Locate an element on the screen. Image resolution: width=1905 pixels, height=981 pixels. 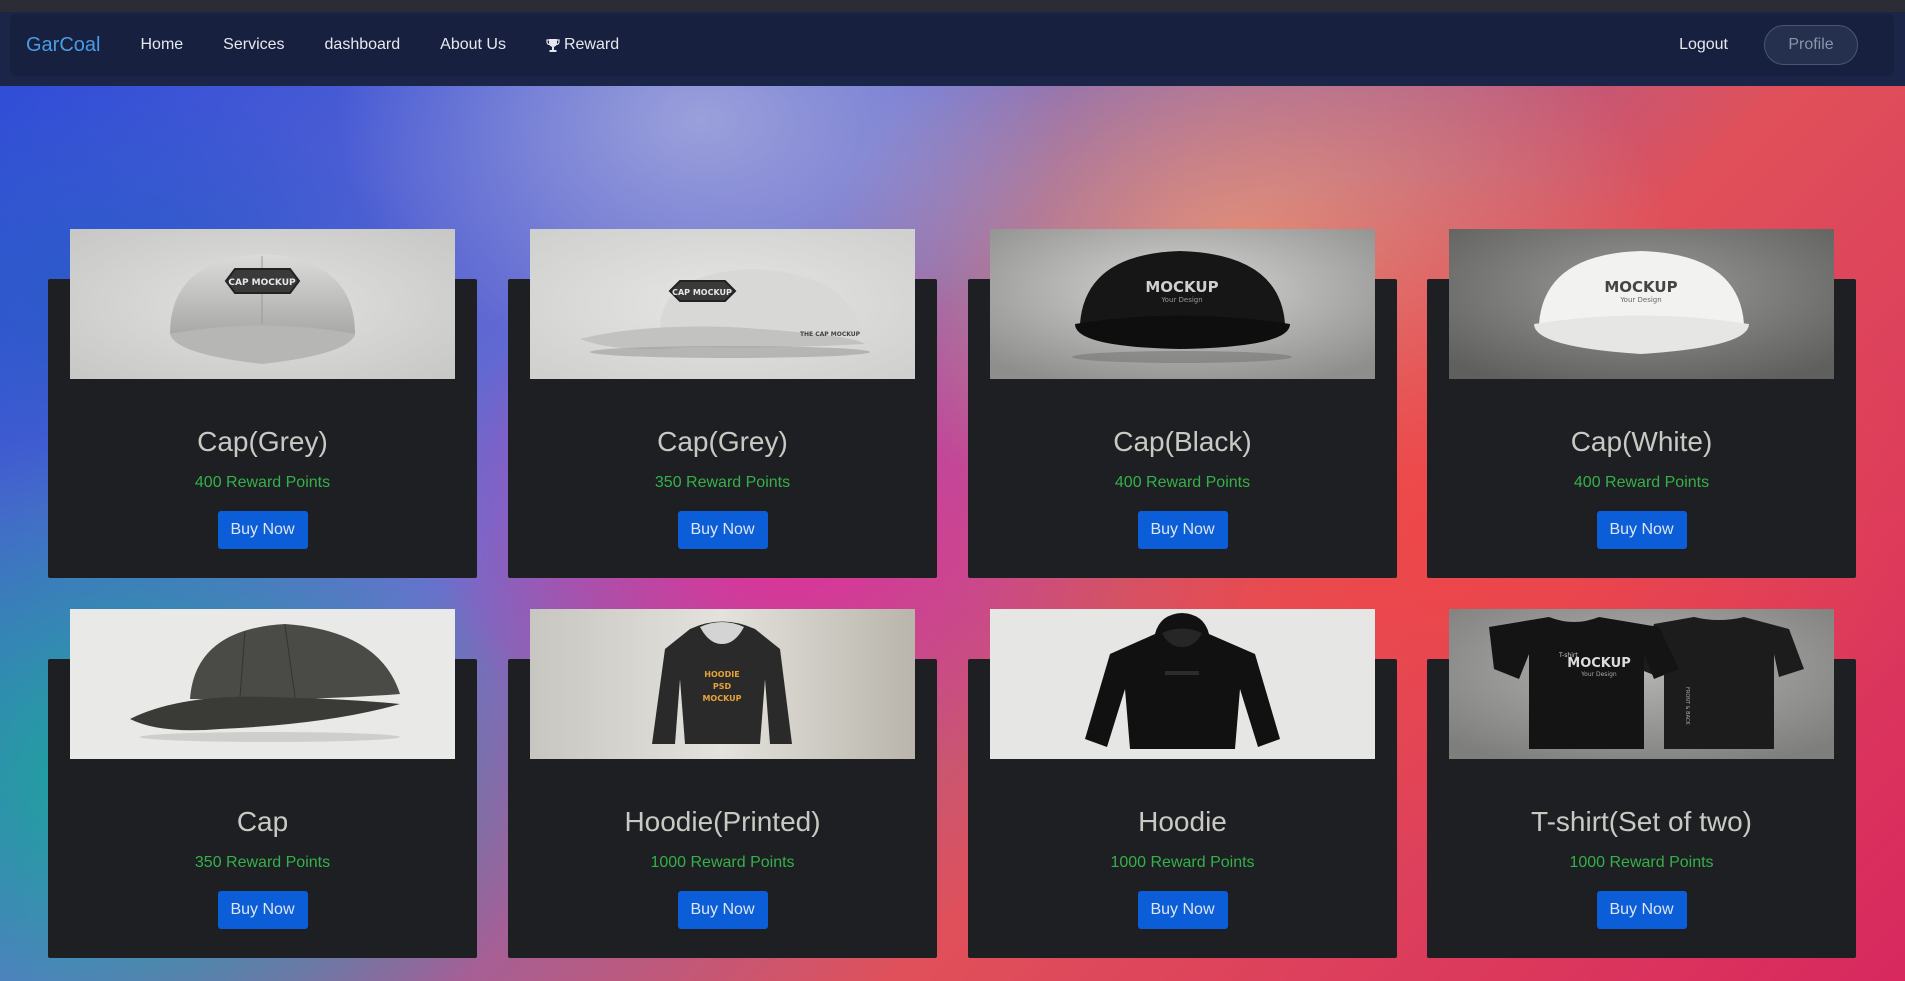
nav-item-about-us: About Us is located at coordinates (473, 45).